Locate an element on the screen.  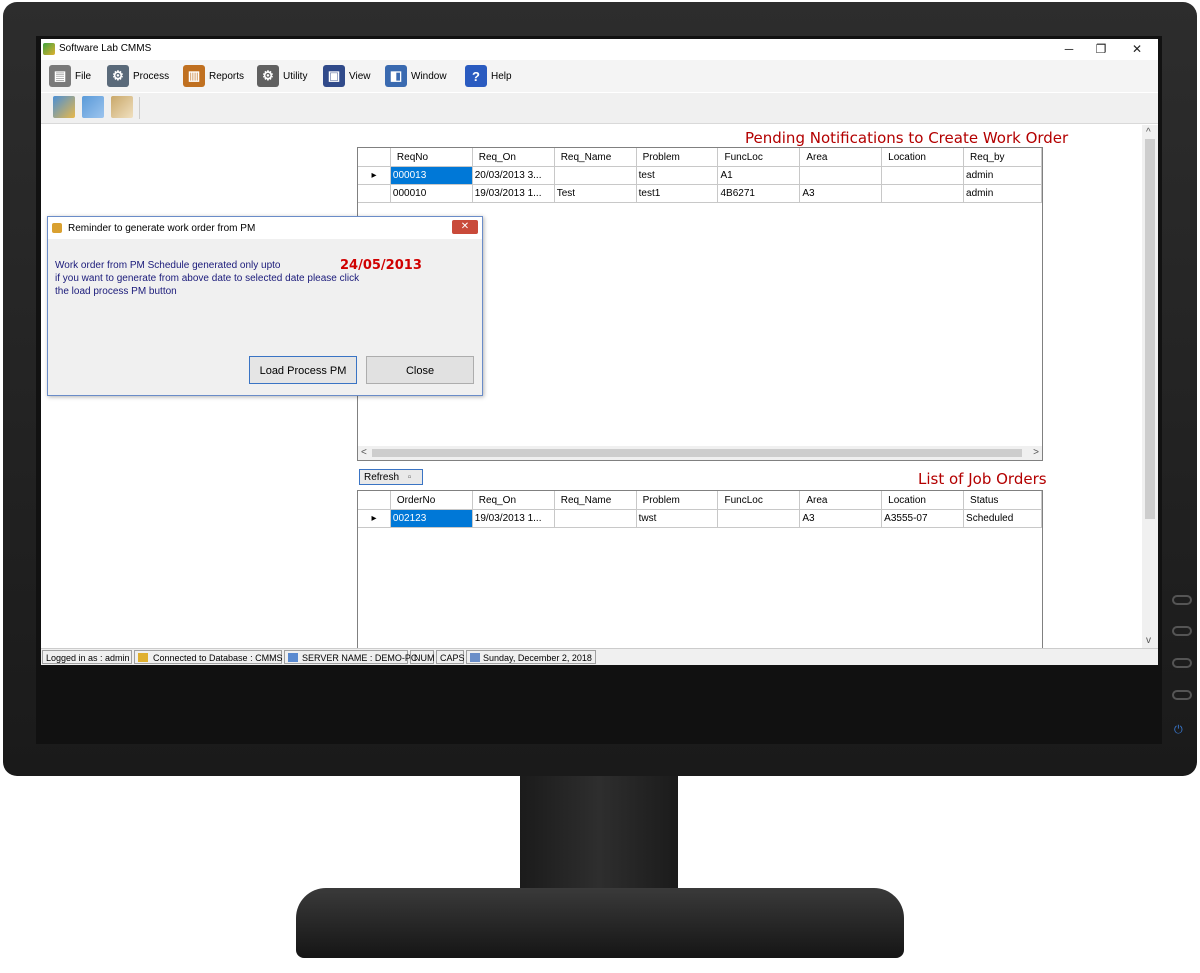
status-date-label: Sunday, December 2, 2018 is located at coordinates (537, 658).